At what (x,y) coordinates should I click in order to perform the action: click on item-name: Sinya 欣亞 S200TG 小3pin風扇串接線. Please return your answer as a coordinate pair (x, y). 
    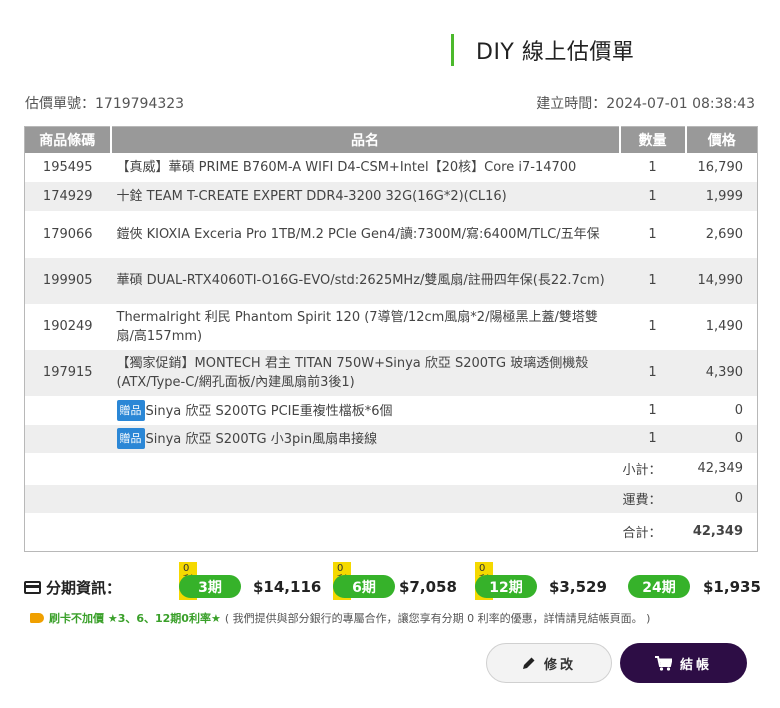
    Looking at the image, I should click on (261, 439).